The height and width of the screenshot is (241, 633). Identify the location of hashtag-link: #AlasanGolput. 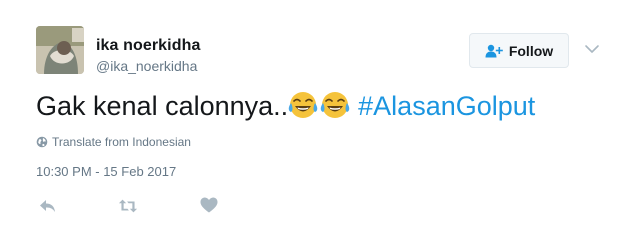
(446, 106).